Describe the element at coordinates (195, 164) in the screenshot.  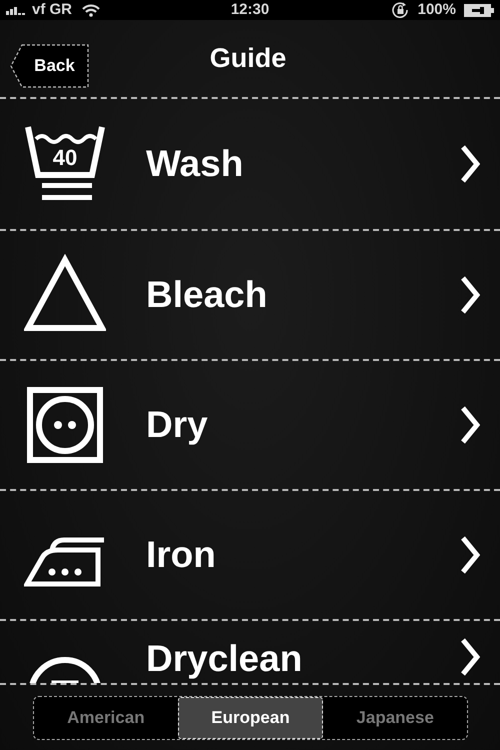
I see `row-label: Wash` at that location.